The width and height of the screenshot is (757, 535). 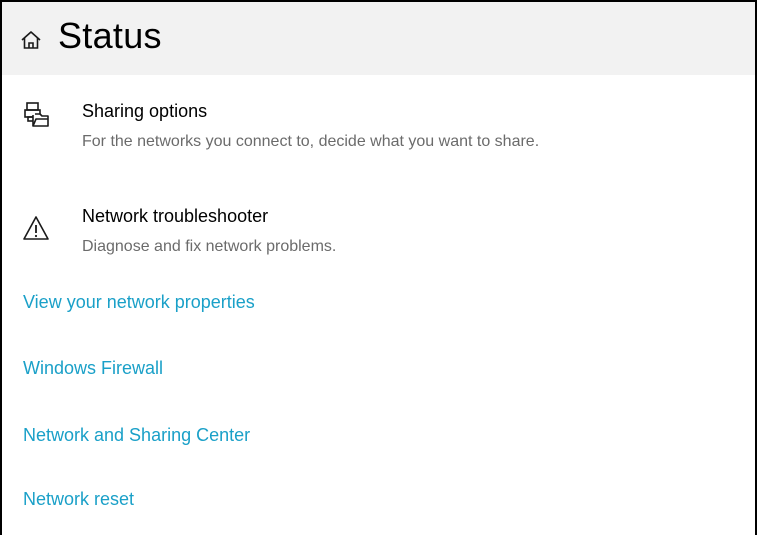 What do you see at coordinates (78, 499) in the screenshot?
I see `network-reset-link: Network reset` at bounding box center [78, 499].